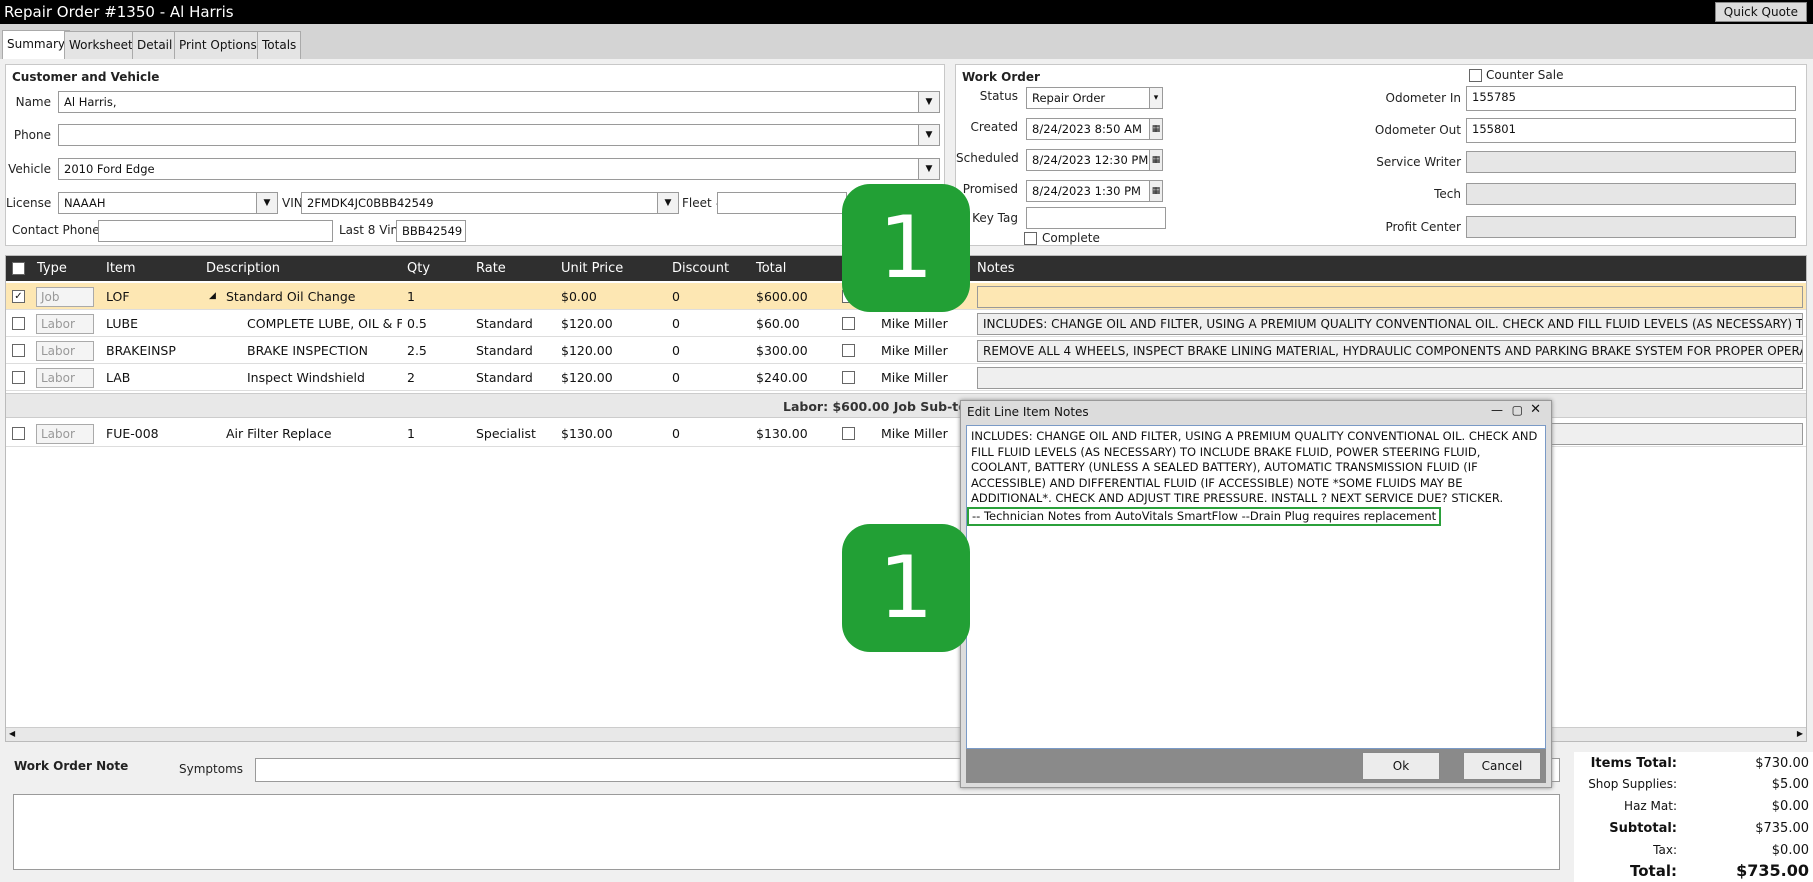 This screenshot has height=882, width=1813. What do you see at coordinates (267, 203) in the screenshot?
I see `license-dropdown-icon: ▼` at bounding box center [267, 203].